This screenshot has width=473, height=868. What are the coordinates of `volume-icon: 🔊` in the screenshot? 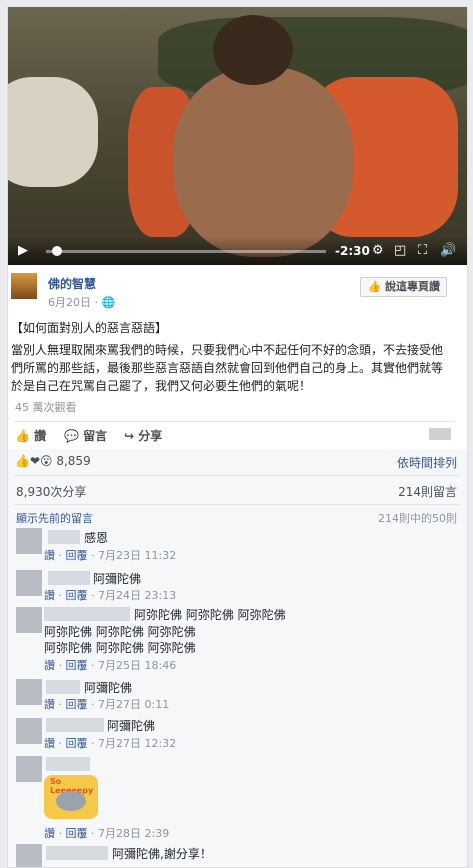 It's located at (448, 251).